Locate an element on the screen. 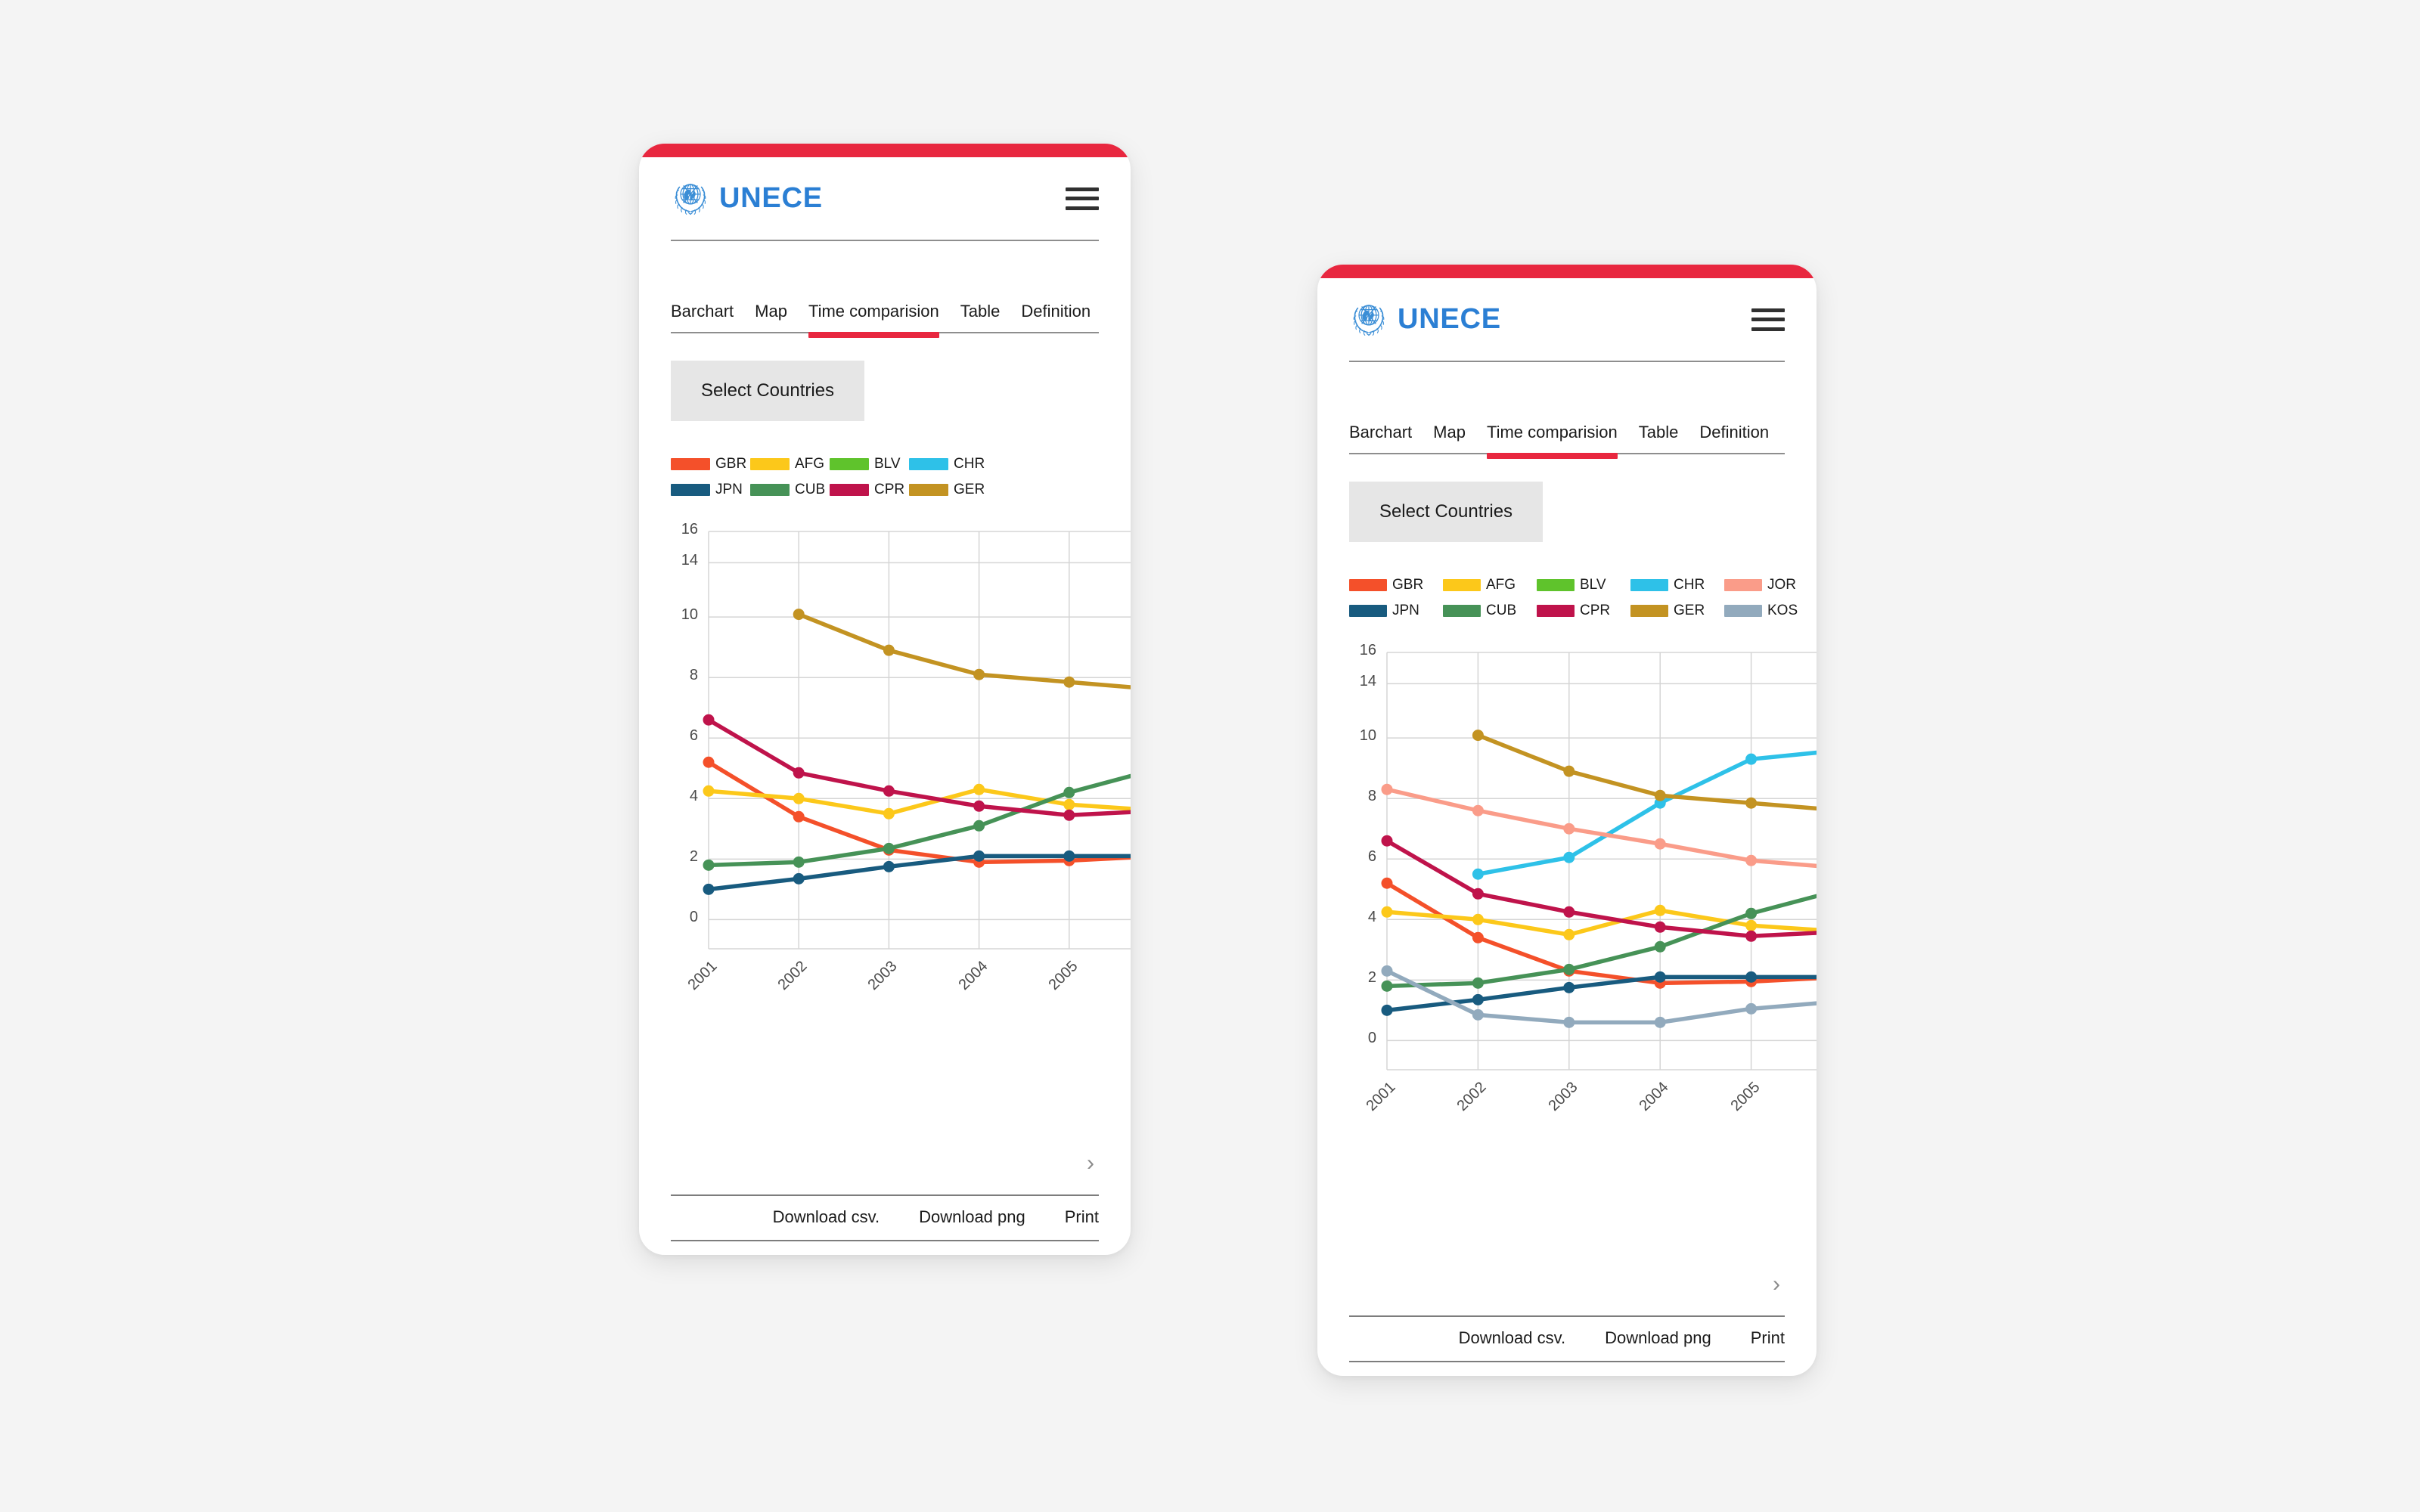 This screenshot has width=2420, height=1512. legend-item-jor: JOR is located at coordinates (1771, 585).